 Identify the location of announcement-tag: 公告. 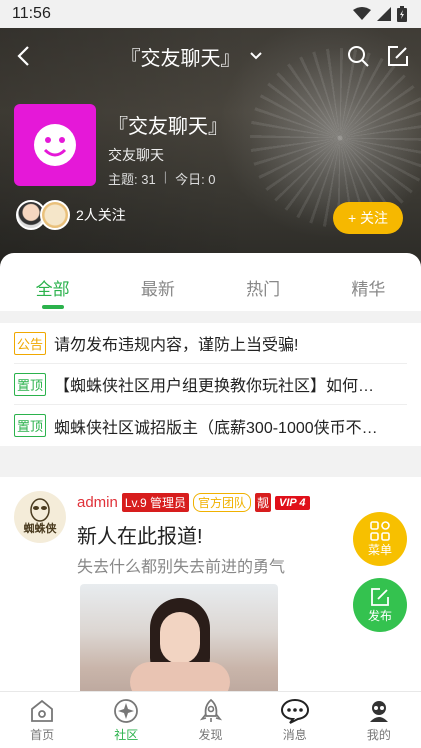
(30, 343).